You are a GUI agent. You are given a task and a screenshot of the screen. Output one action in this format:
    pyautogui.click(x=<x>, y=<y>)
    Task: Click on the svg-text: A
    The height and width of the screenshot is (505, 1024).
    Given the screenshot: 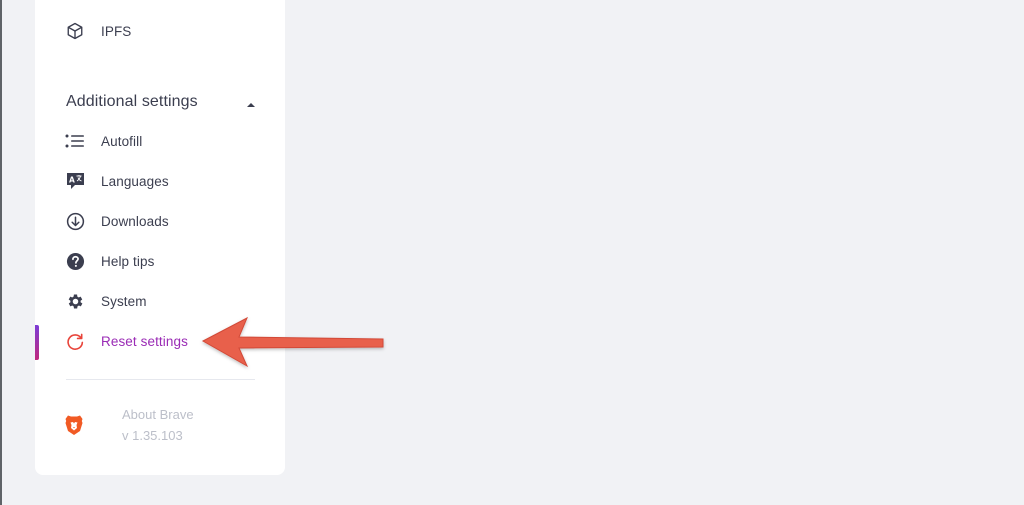 What is the action you would take?
    pyautogui.click(x=72, y=180)
    